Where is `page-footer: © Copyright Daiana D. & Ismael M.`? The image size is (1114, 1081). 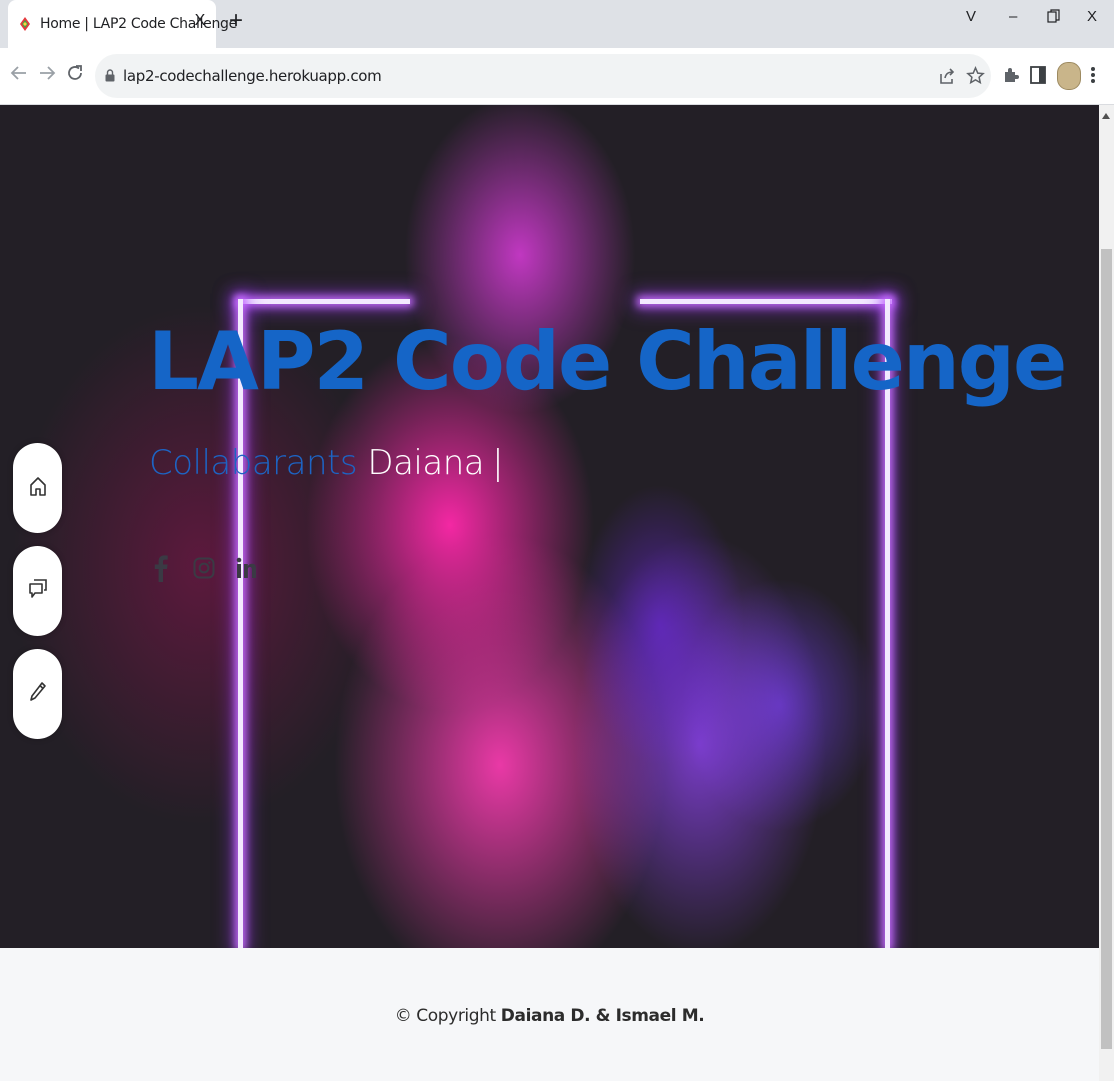 page-footer: © Copyright Daiana D. & Ismael M. is located at coordinates (549, 1014).